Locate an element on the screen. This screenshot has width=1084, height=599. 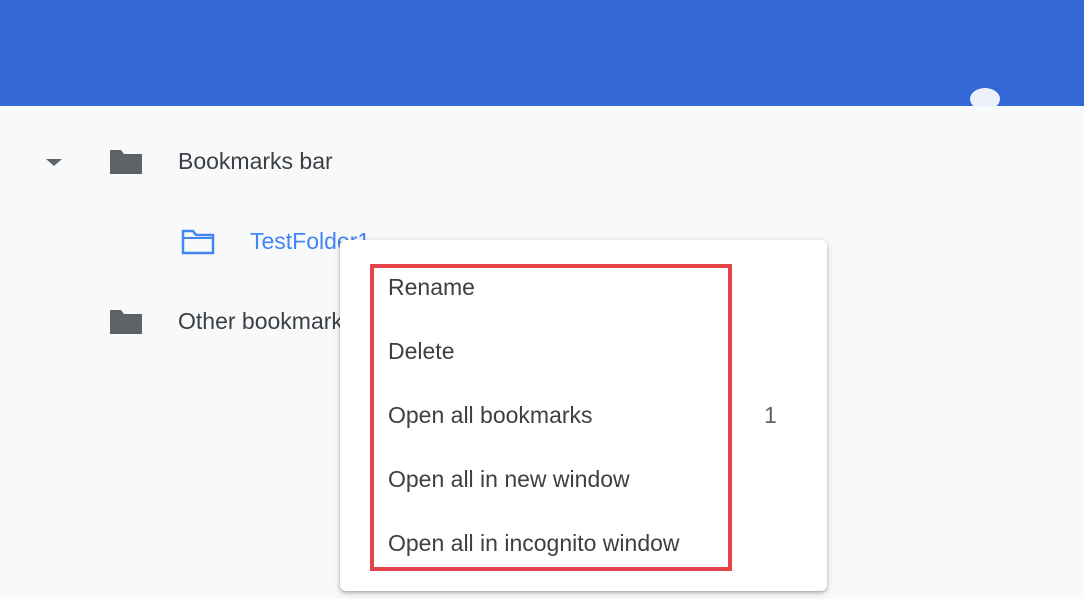
folder-open-icon is located at coordinates (198, 242).